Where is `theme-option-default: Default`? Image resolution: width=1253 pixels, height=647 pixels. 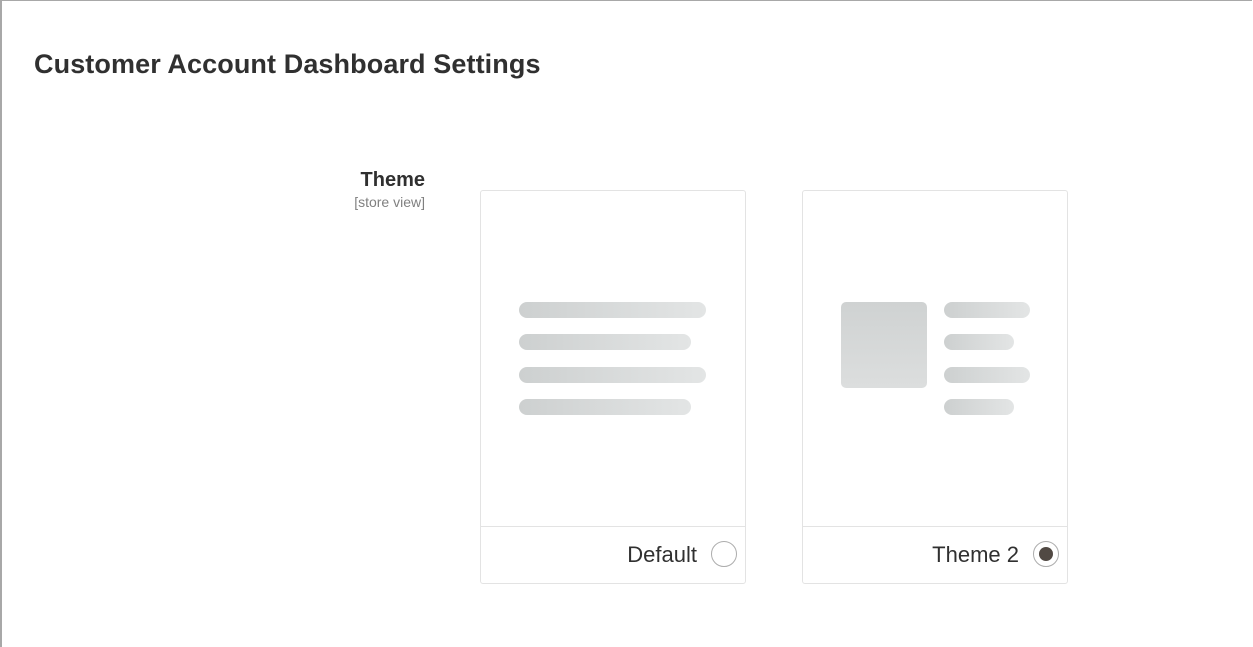
theme-option-default: Default is located at coordinates (613, 387).